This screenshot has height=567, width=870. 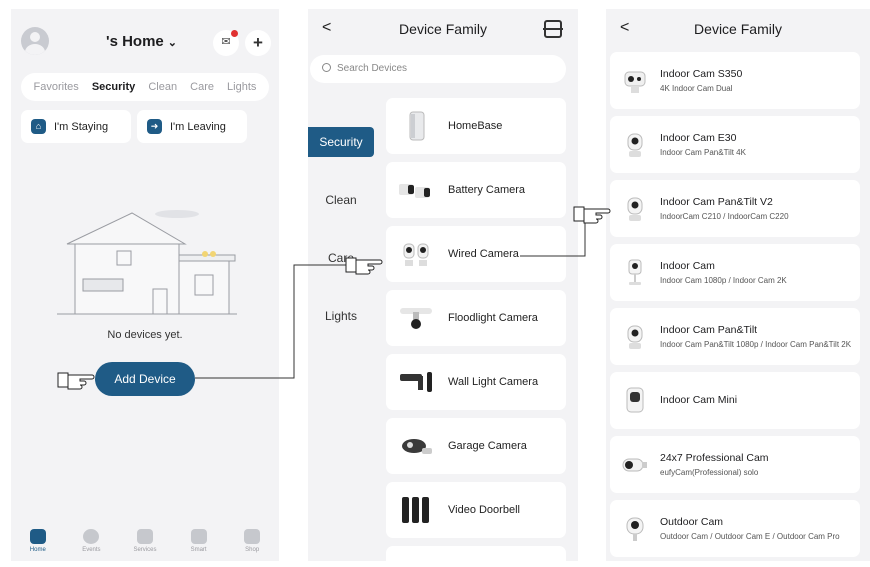 I want to click on home-nav-icon, so click(x=37, y=536).